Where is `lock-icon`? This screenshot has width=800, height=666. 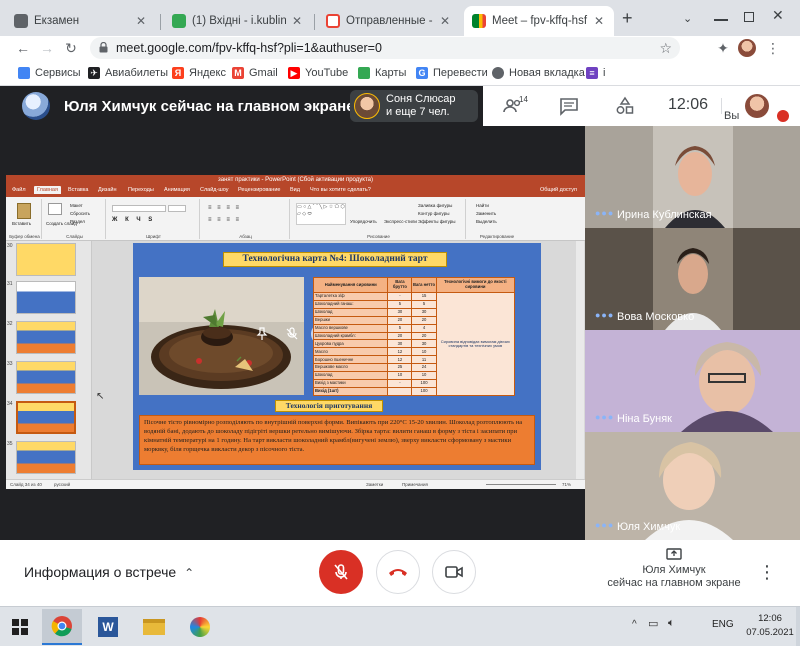 lock-icon is located at coordinates (103, 47).